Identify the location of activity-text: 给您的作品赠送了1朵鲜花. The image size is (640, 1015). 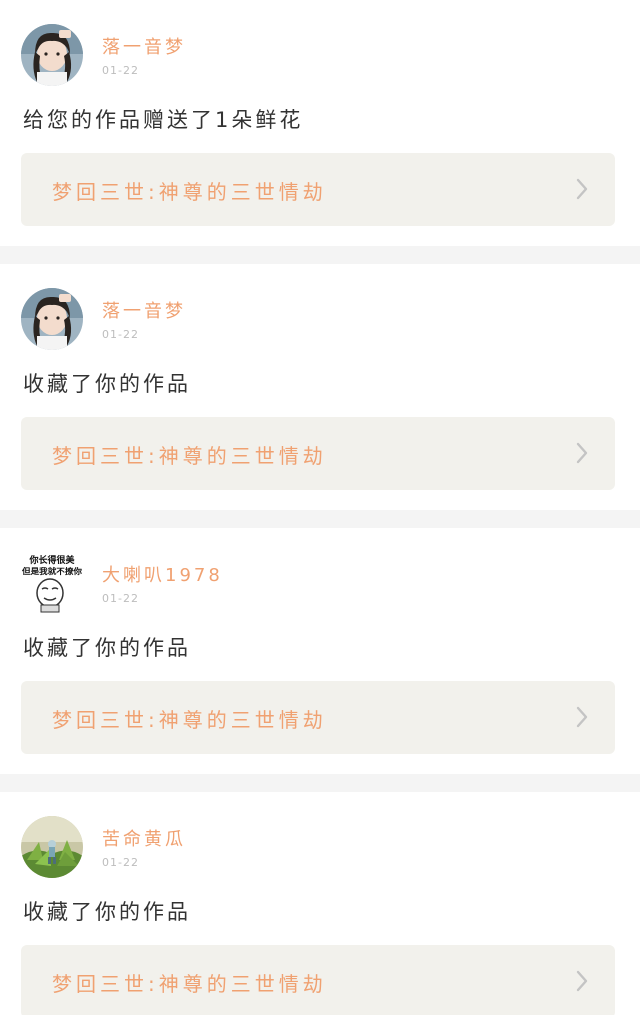
(163, 120).